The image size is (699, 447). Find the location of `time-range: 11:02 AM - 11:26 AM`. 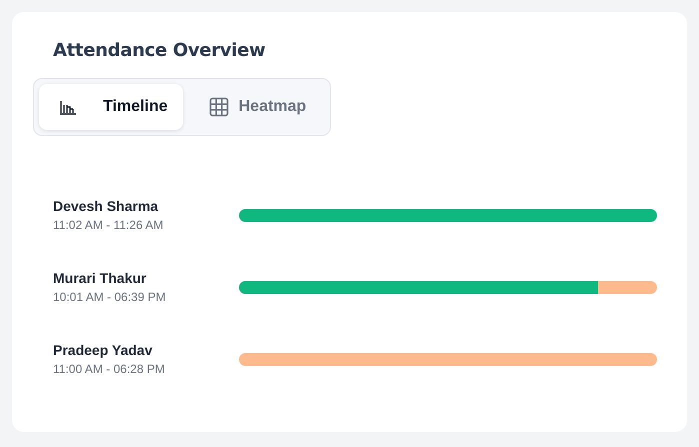

time-range: 11:02 AM - 11:26 AM is located at coordinates (108, 225).